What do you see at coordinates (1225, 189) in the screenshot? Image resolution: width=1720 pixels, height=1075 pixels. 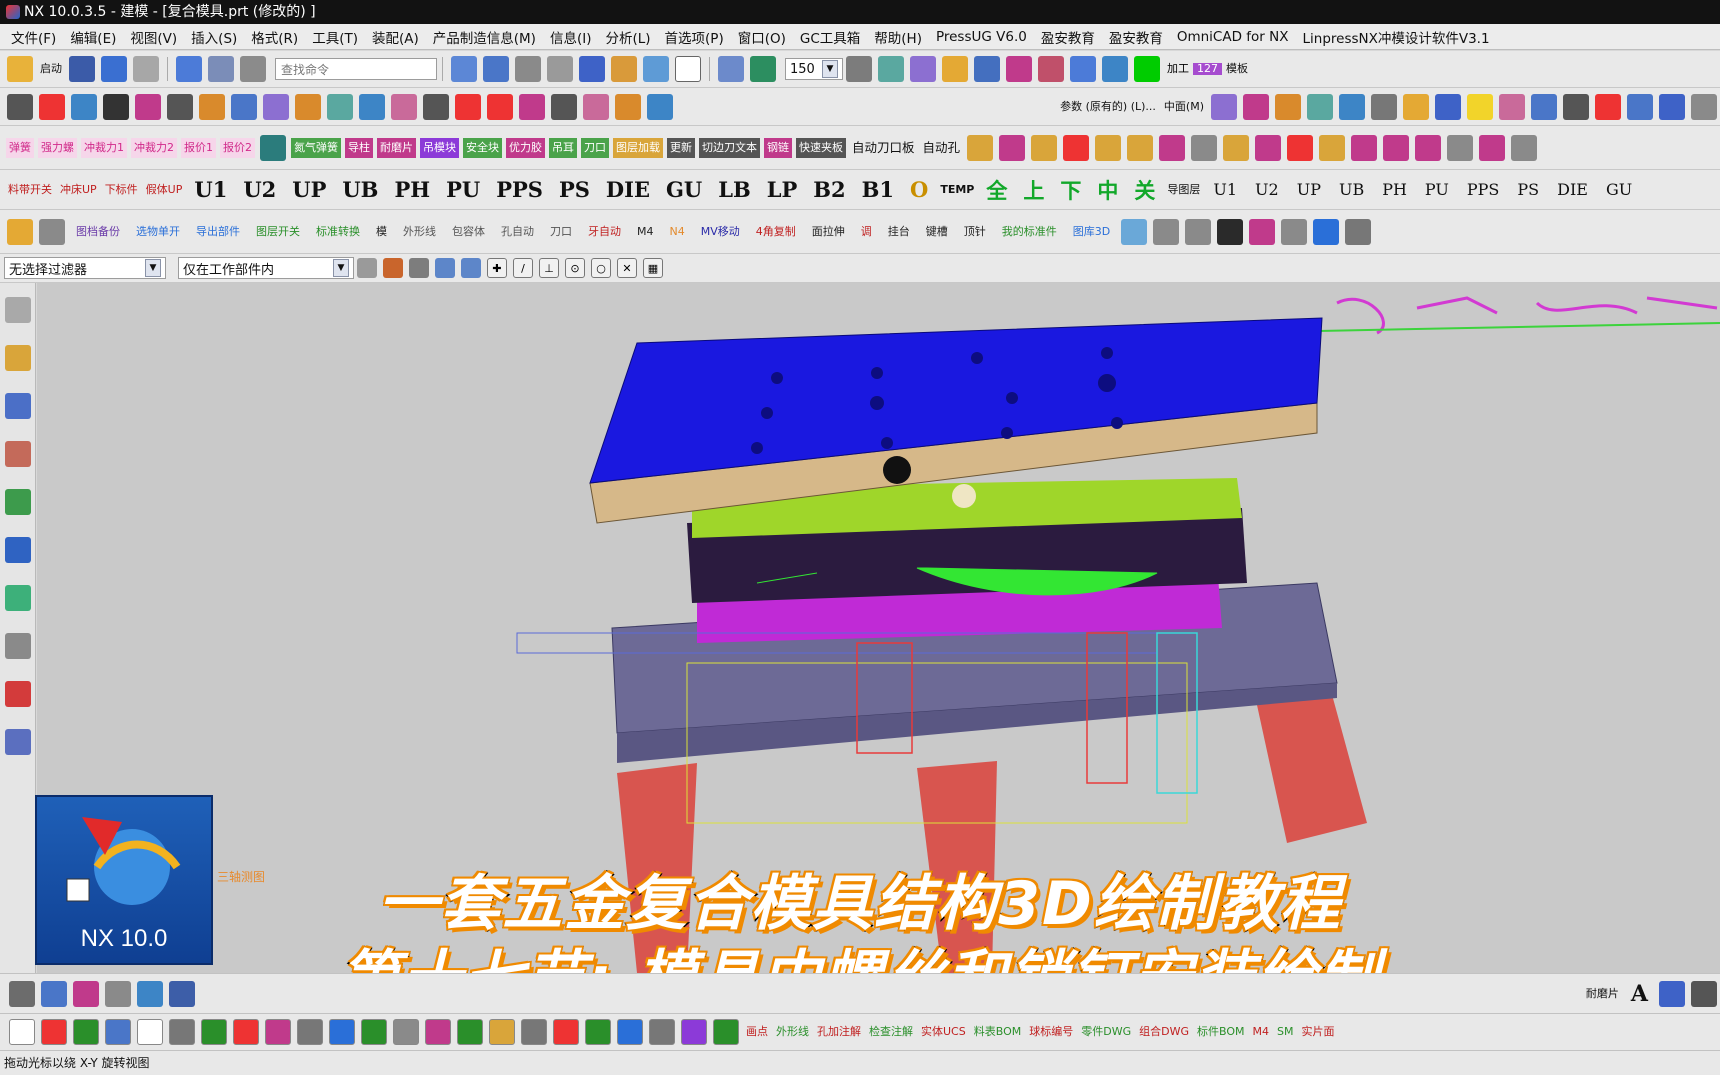 I see `plate-move-button: U1` at bounding box center [1225, 189].